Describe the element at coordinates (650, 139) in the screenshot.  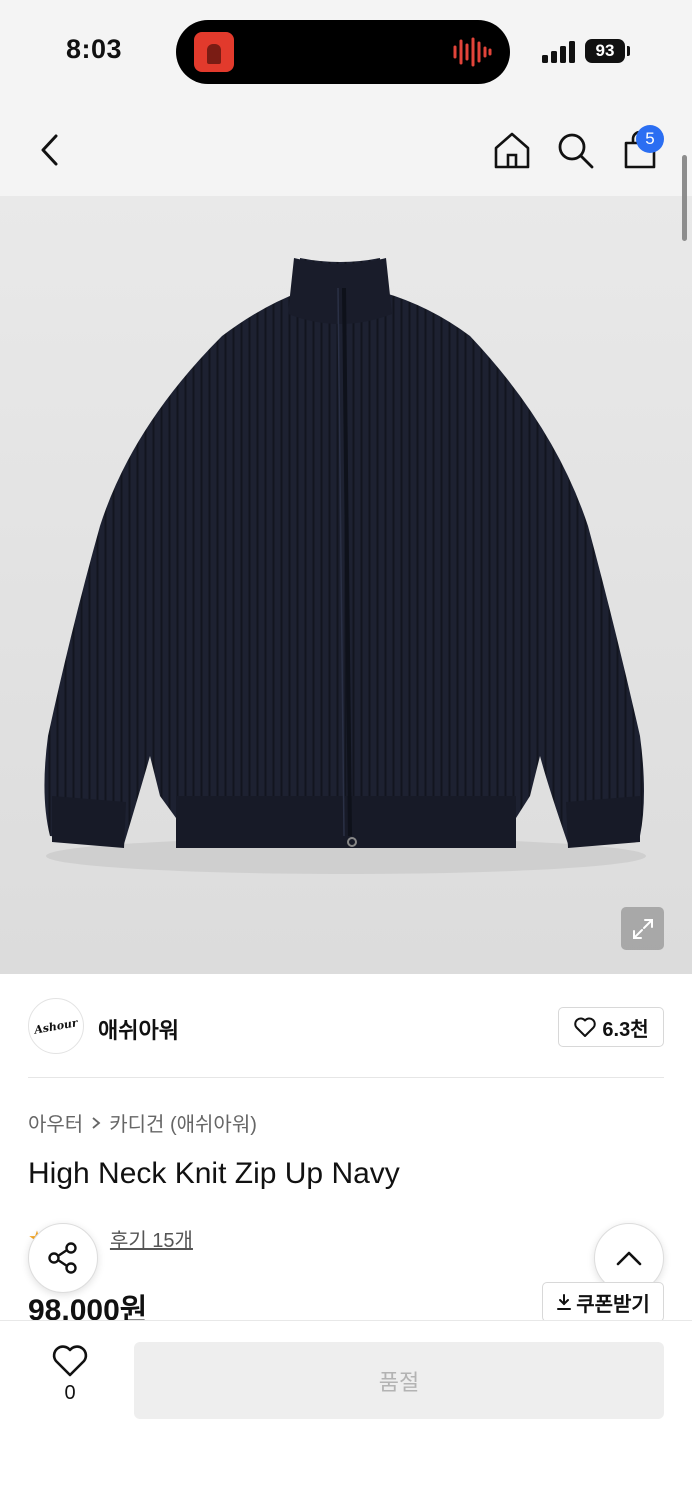
I see `cart-count-badge: 5` at that location.